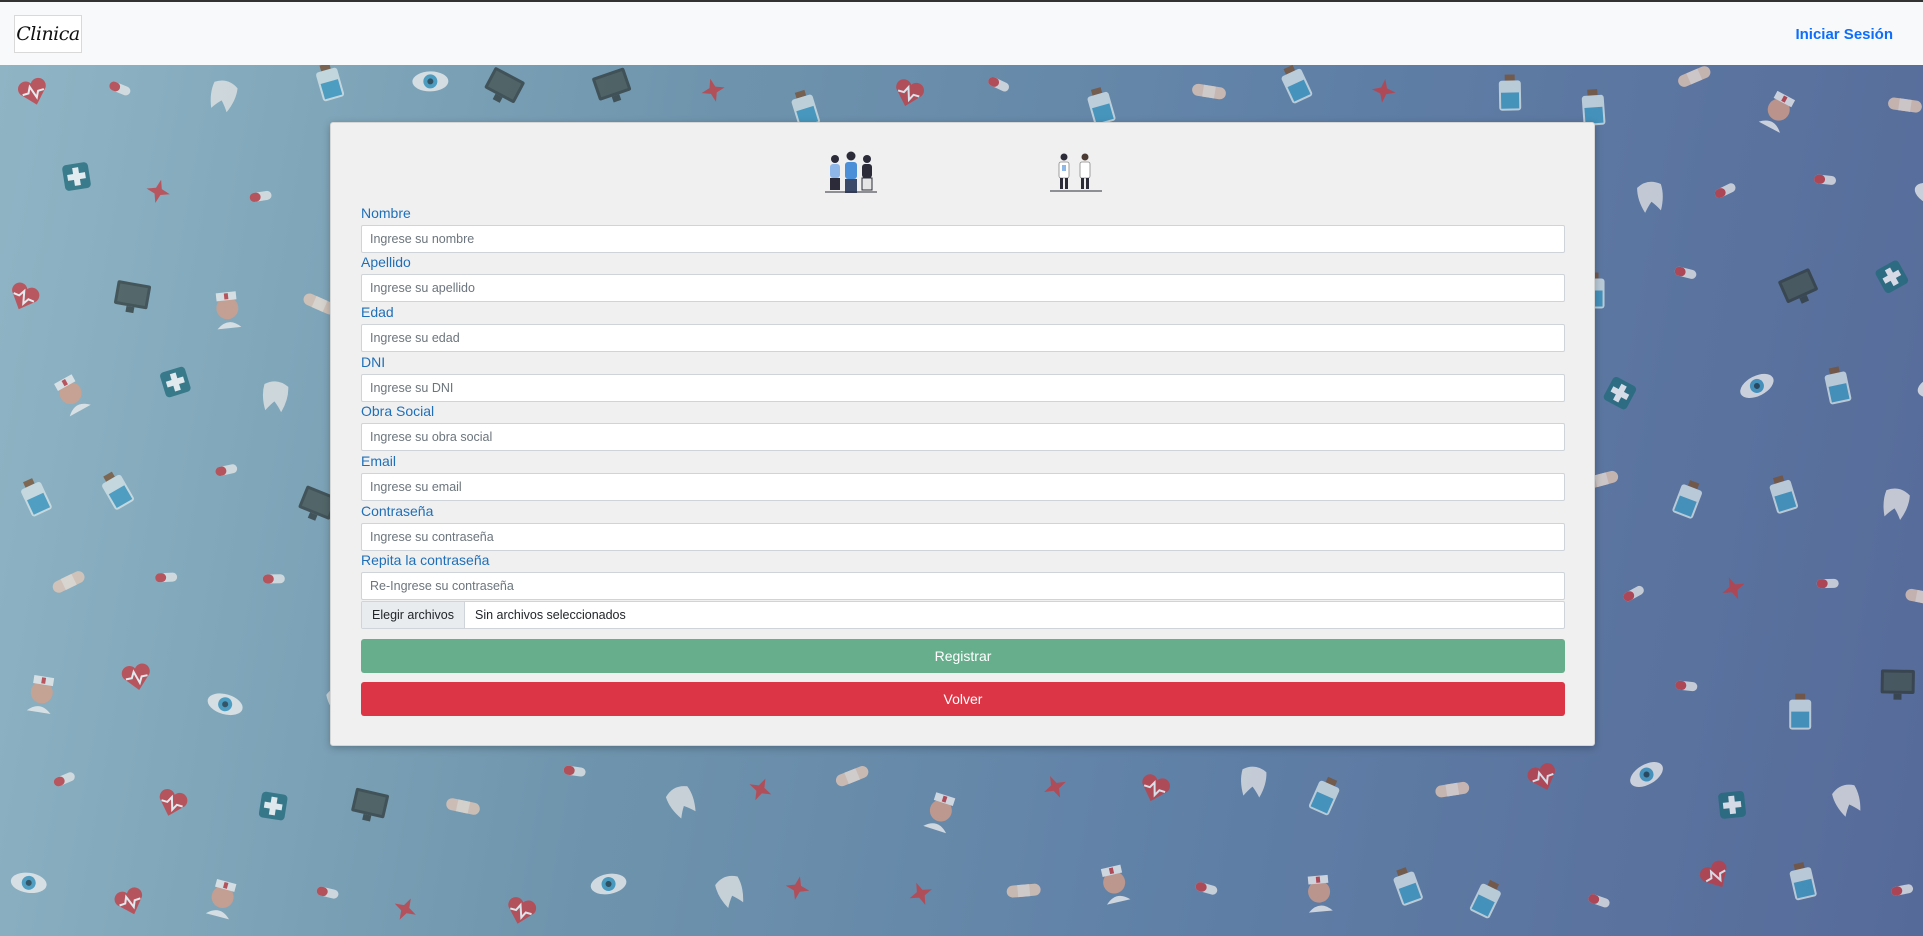 The height and width of the screenshot is (936, 1923). Describe the element at coordinates (373, 362) in the screenshot. I see `label-dni: DNI` at that location.